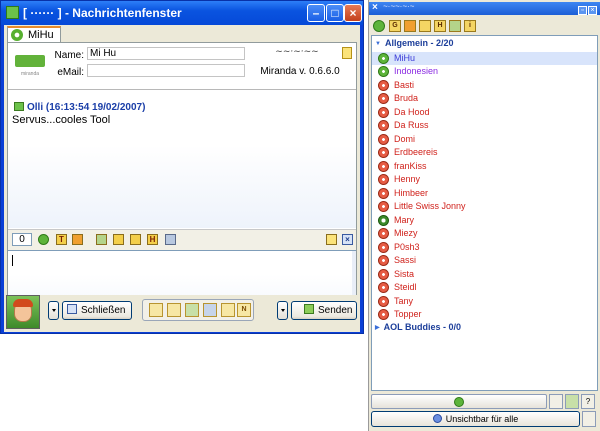  Describe the element at coordinates (156, 310) in the screenshot. I see `smiley-tool-icon` at that location.